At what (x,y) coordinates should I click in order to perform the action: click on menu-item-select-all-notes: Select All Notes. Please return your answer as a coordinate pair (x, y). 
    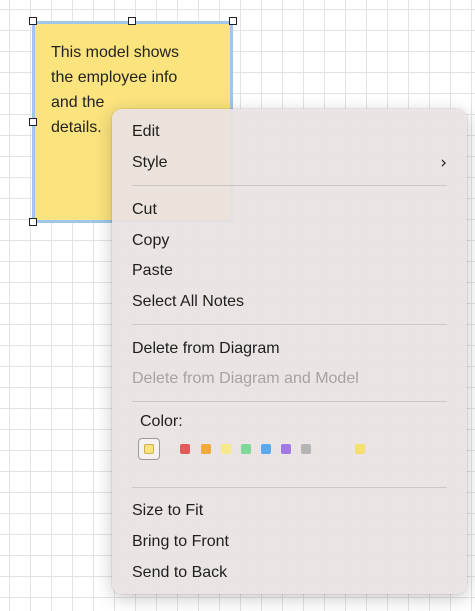
    Looking at the image, I should click on (289, 302).